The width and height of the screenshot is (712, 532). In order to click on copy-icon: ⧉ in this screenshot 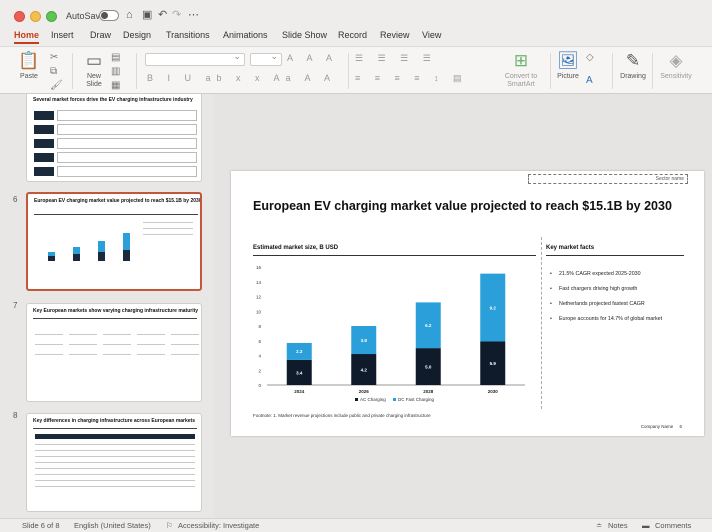, I will do `click(53, 72)`.